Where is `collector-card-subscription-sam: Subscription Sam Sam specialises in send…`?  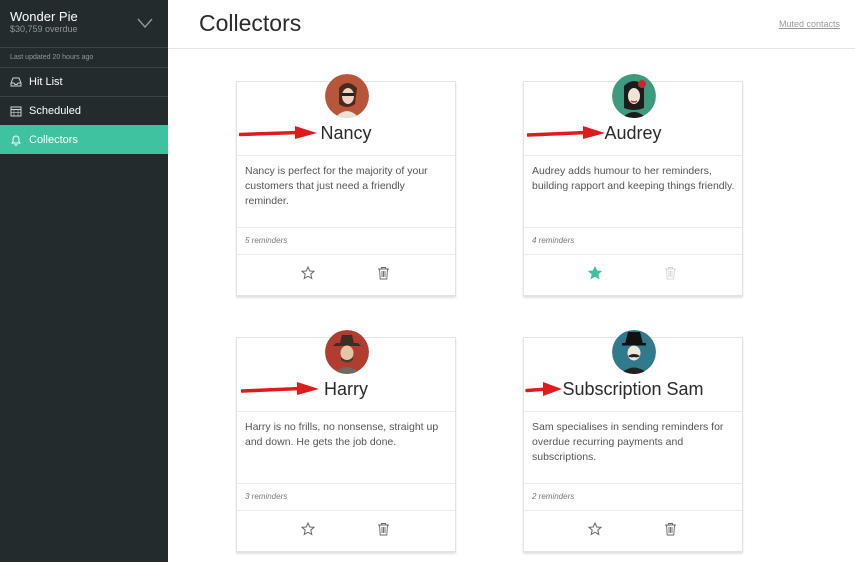
collector-card-subscription-sam: Subscription Sam Sam specialises in send… is located at coordinates (633, 441).